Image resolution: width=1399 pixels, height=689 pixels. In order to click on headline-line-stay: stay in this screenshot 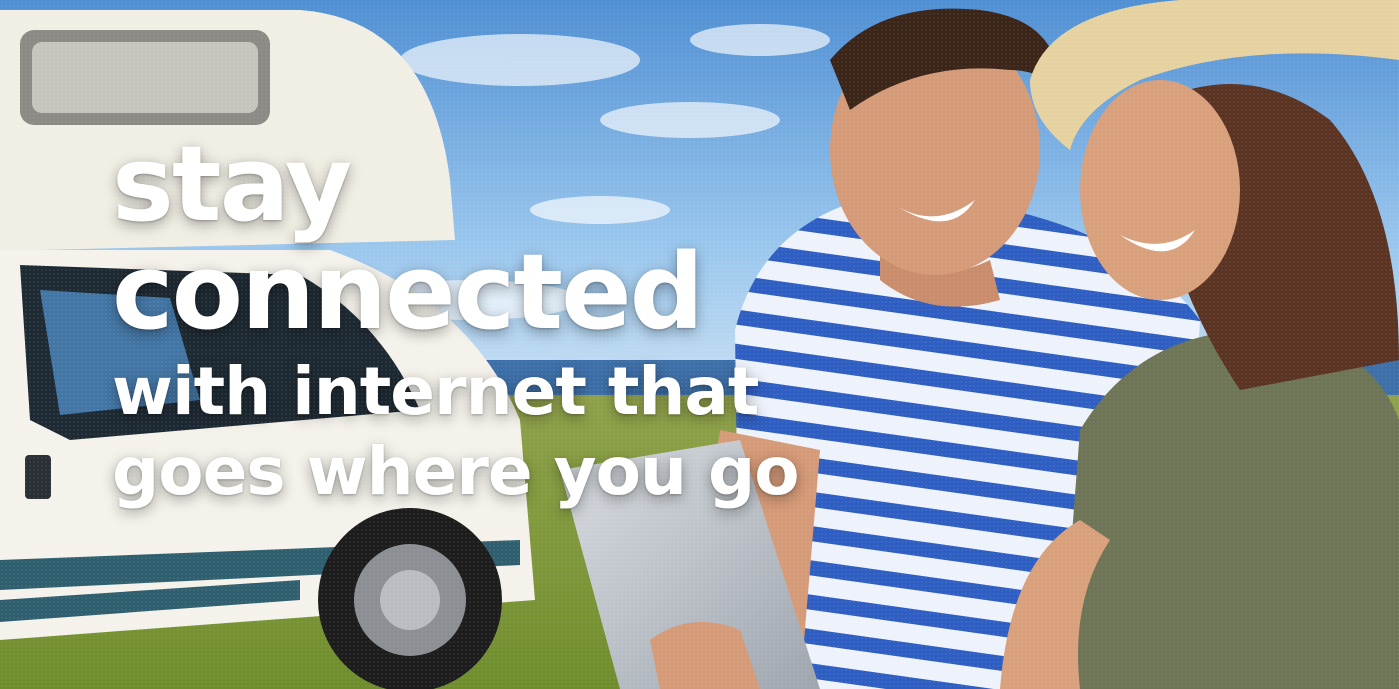, I will do `click(232, 184)`.